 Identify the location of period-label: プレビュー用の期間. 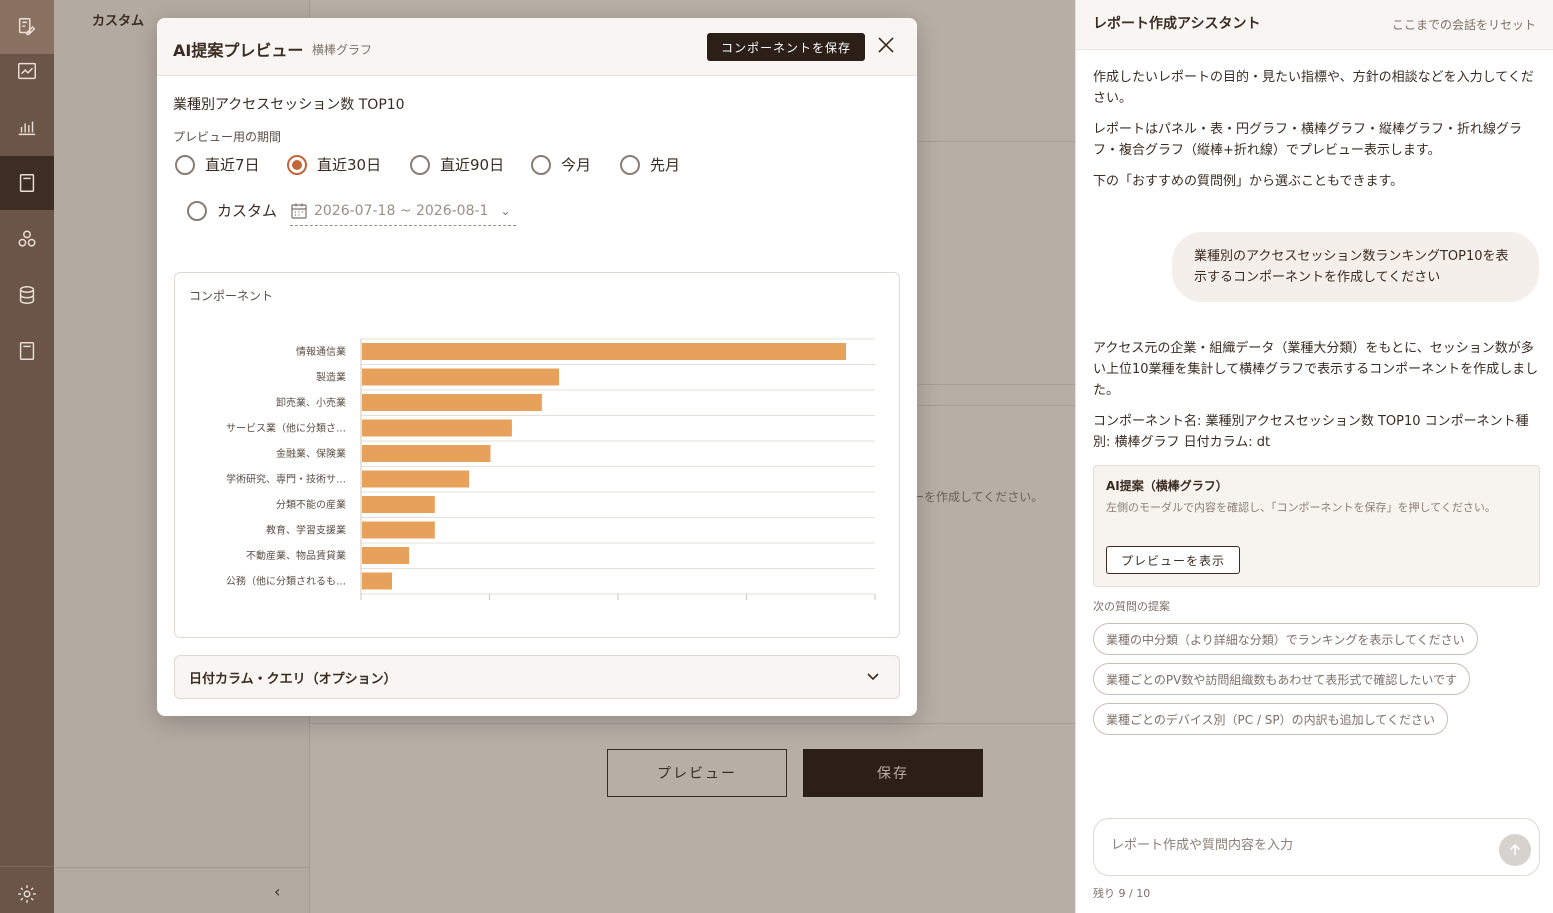
(227, 137).